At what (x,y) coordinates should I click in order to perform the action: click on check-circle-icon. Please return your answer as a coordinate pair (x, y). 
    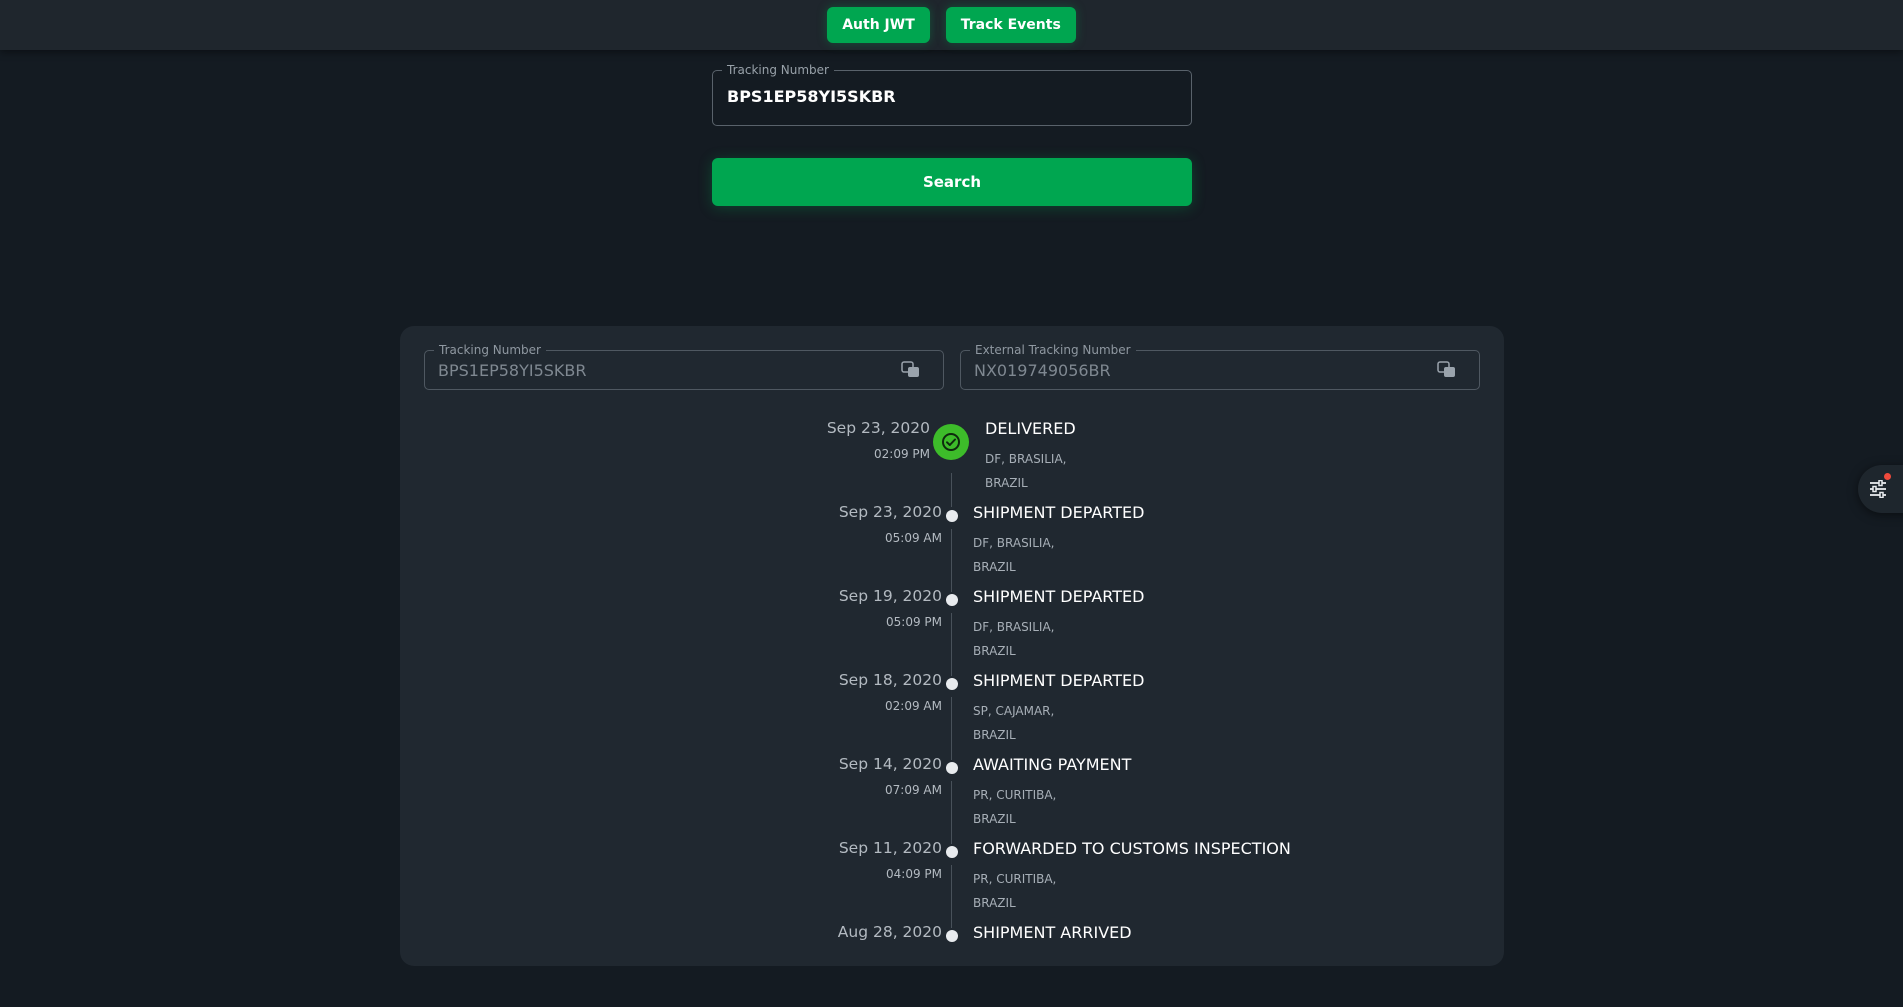
    Looking at the image, I should click on (951, 442).